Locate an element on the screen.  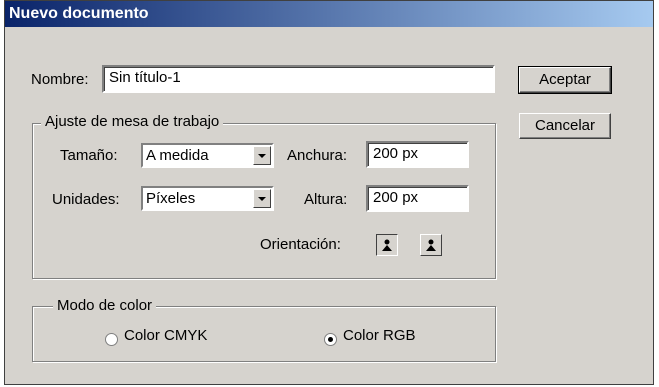
ok-button: Aceptar is located at coordinates (565, 80).